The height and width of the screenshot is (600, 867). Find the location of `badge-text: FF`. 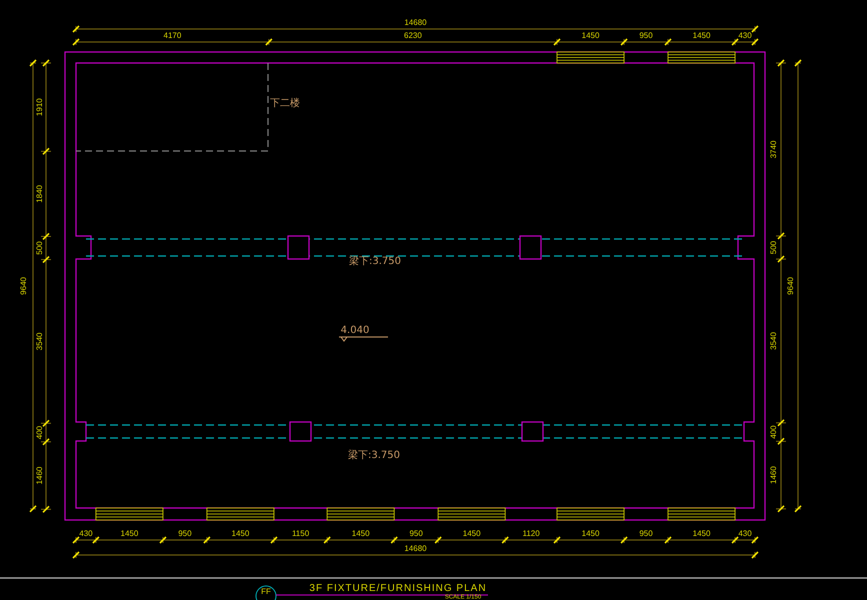

badge-text: FF is located at coordinates (266, 591).